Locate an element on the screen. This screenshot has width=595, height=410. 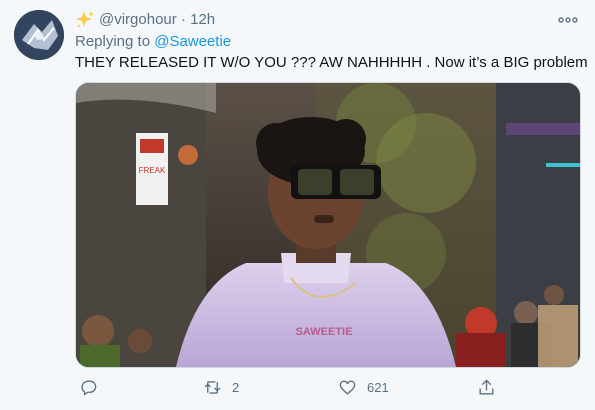
like-button: 621 is located at coordinates (363, 387).